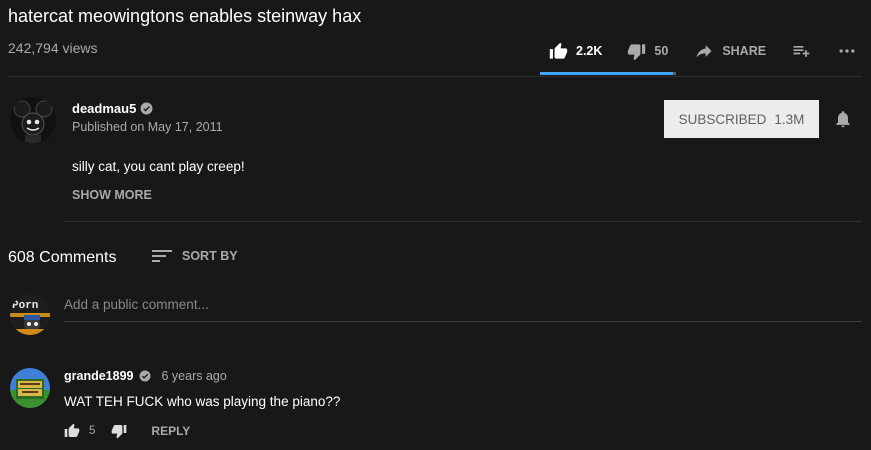 The height and width of the screenshot is (450, 871). What do you see at coordinates (647, 51) in the screenshot?
I see `dislike-button: 50` at bounding box center [647, 51].